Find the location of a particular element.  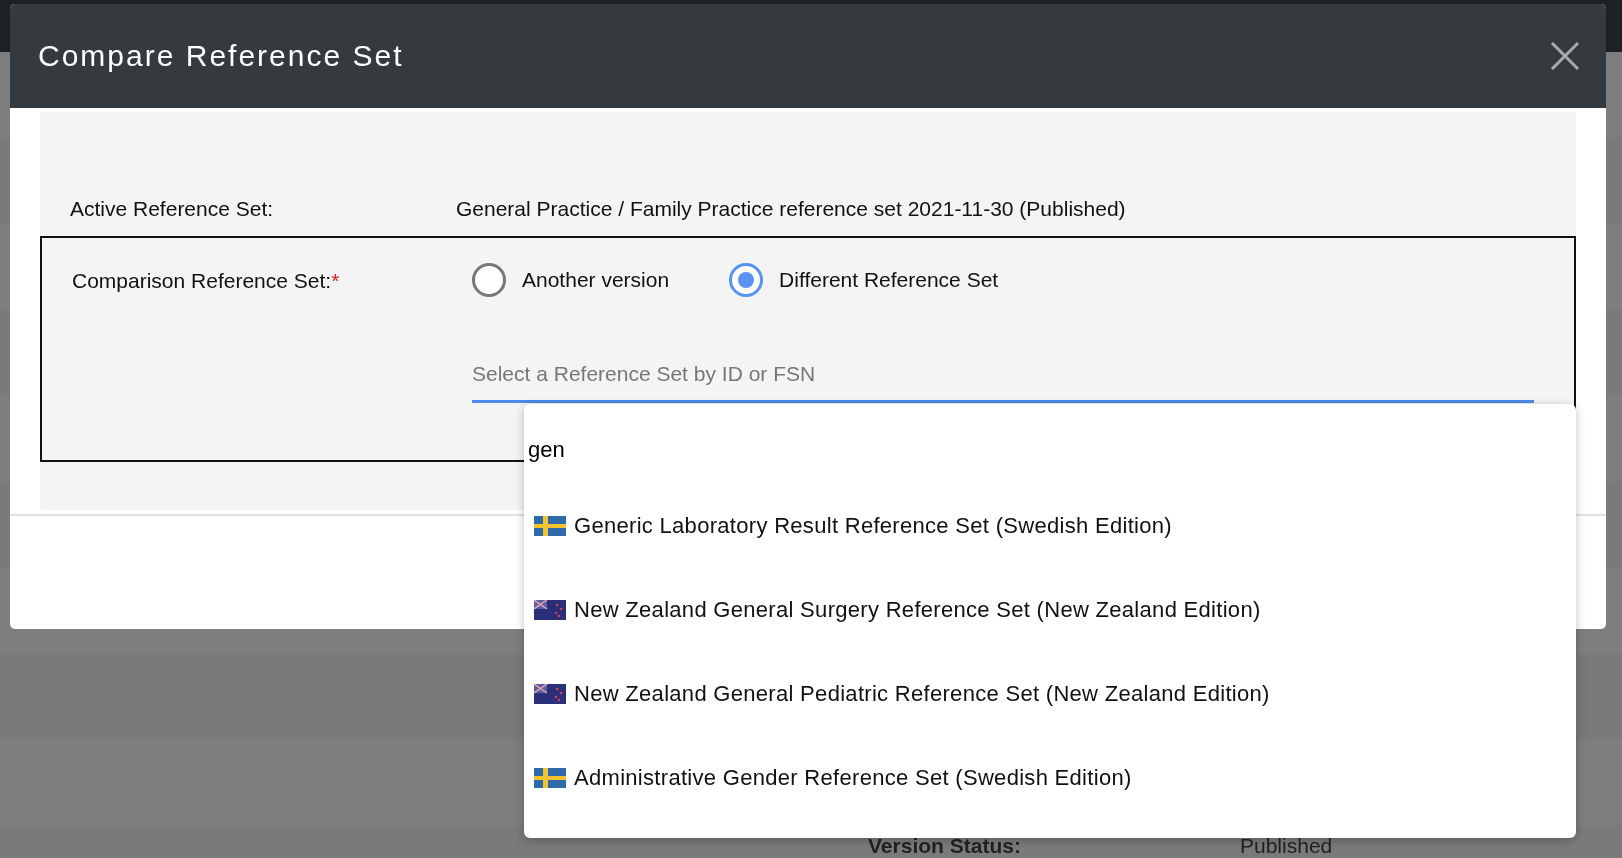

close-icon is located at coordinates (1565, 56).